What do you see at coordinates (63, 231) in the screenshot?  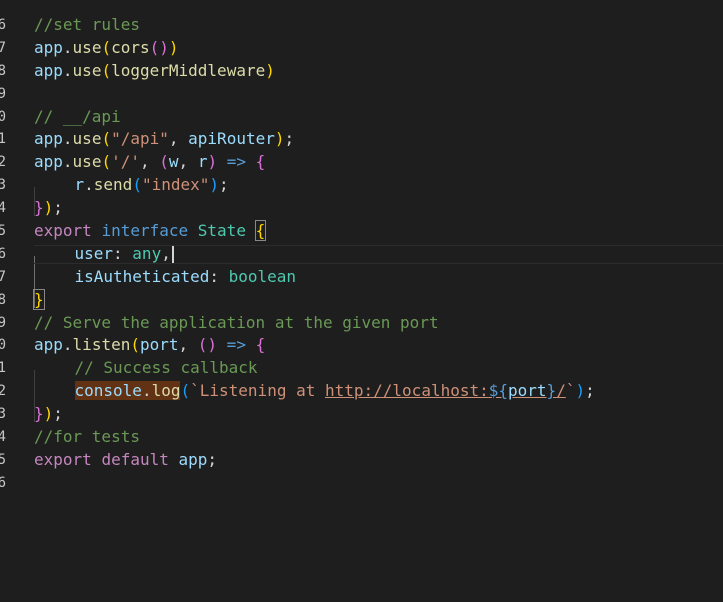 I see `keyword-token: export` at bounding box center [63, 231].